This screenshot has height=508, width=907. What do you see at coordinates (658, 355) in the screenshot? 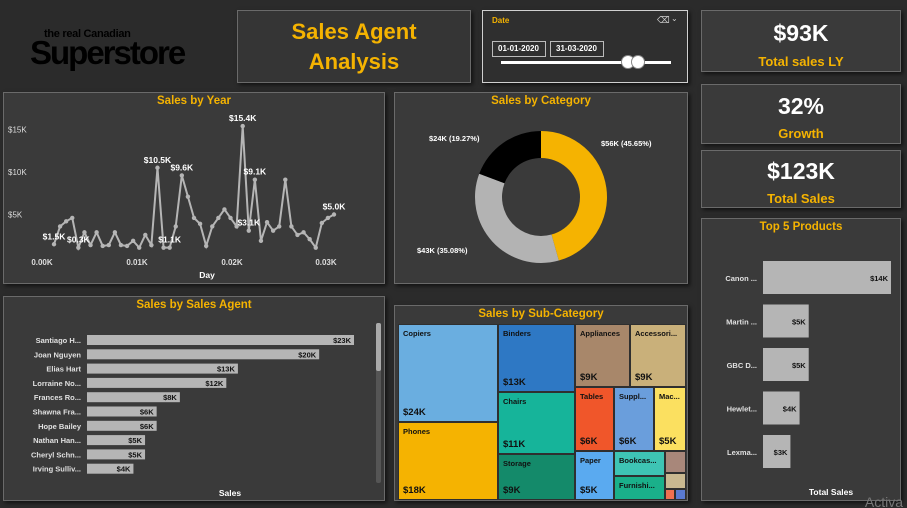
I see `treemap-tile: Accessori... $9K` at bounding box center [658, 355].